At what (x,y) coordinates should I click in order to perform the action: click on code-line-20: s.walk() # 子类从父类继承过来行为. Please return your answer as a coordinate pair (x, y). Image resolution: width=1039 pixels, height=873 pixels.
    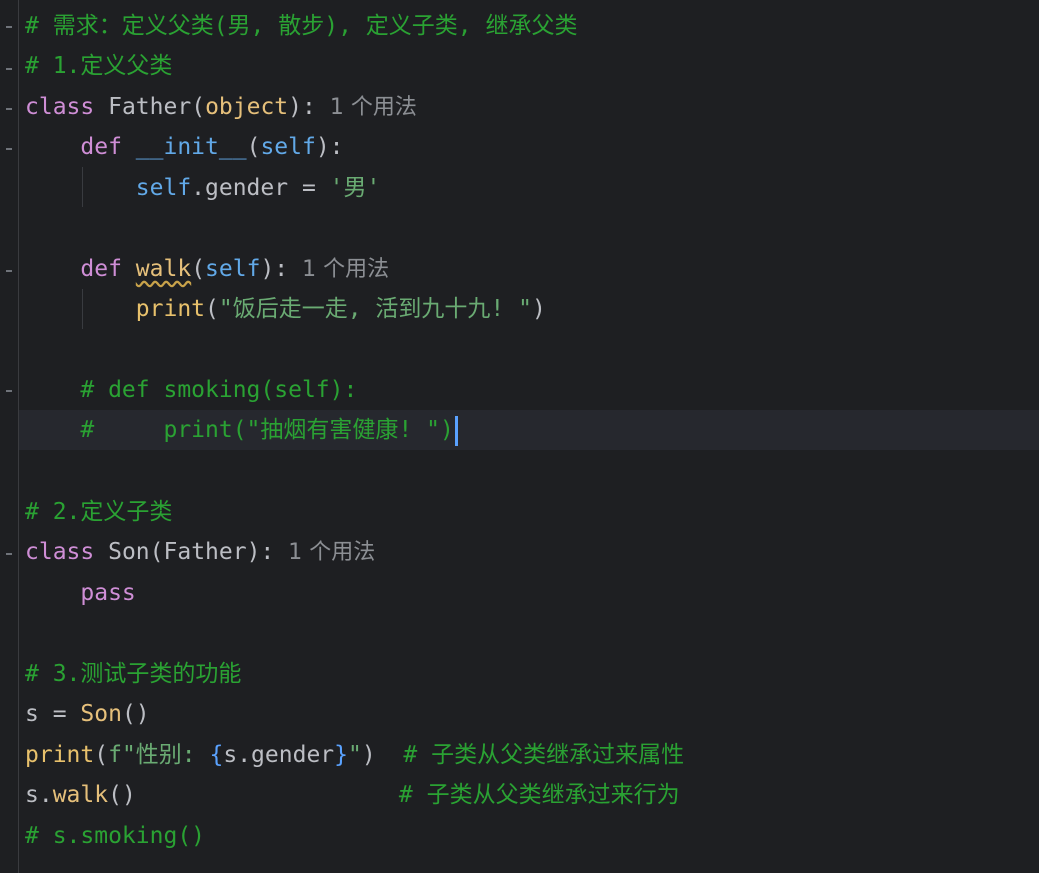
    Looking at the image, I should click on (352, 795).